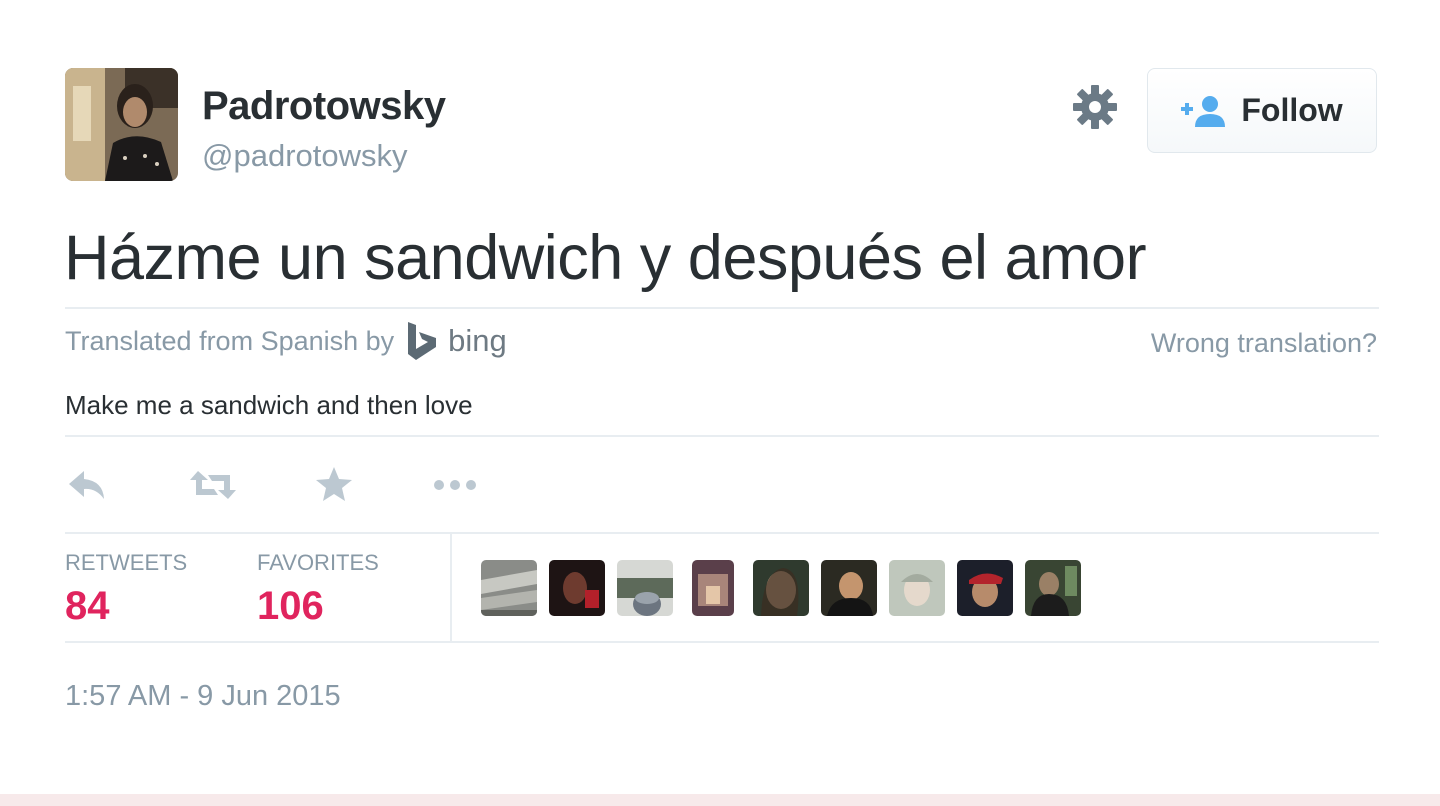 This screenshot has width=1440, height=806. I want to click on translation-text: Make me a sandwich and then love, so click(269, 405).